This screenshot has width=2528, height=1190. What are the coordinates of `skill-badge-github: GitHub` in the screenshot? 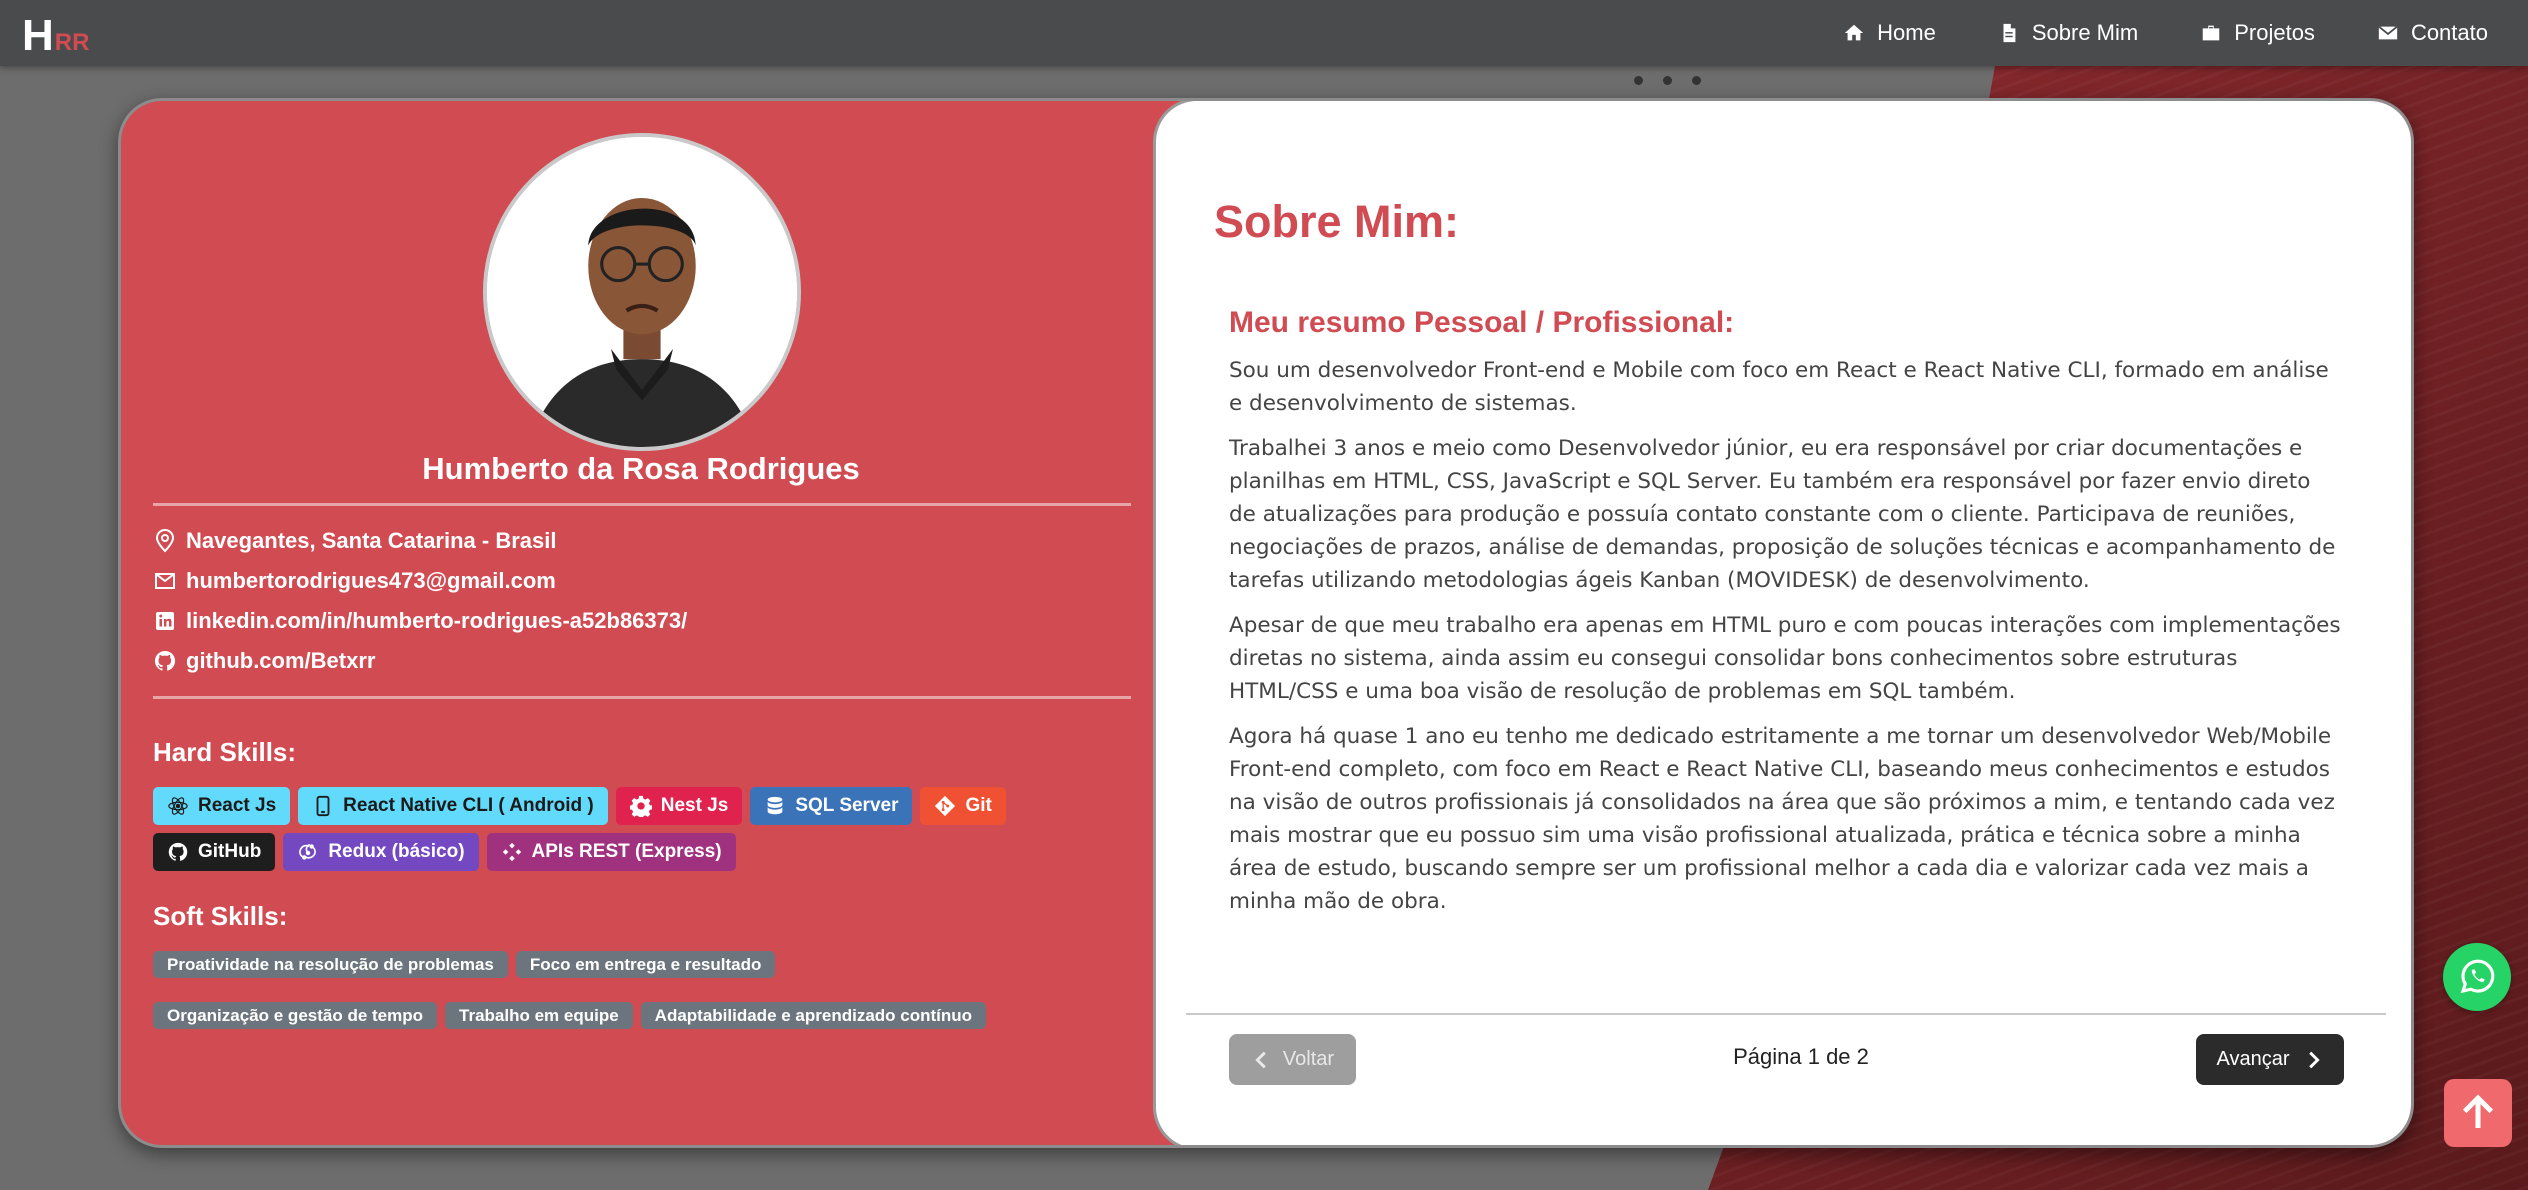 It's located at (214, 852).